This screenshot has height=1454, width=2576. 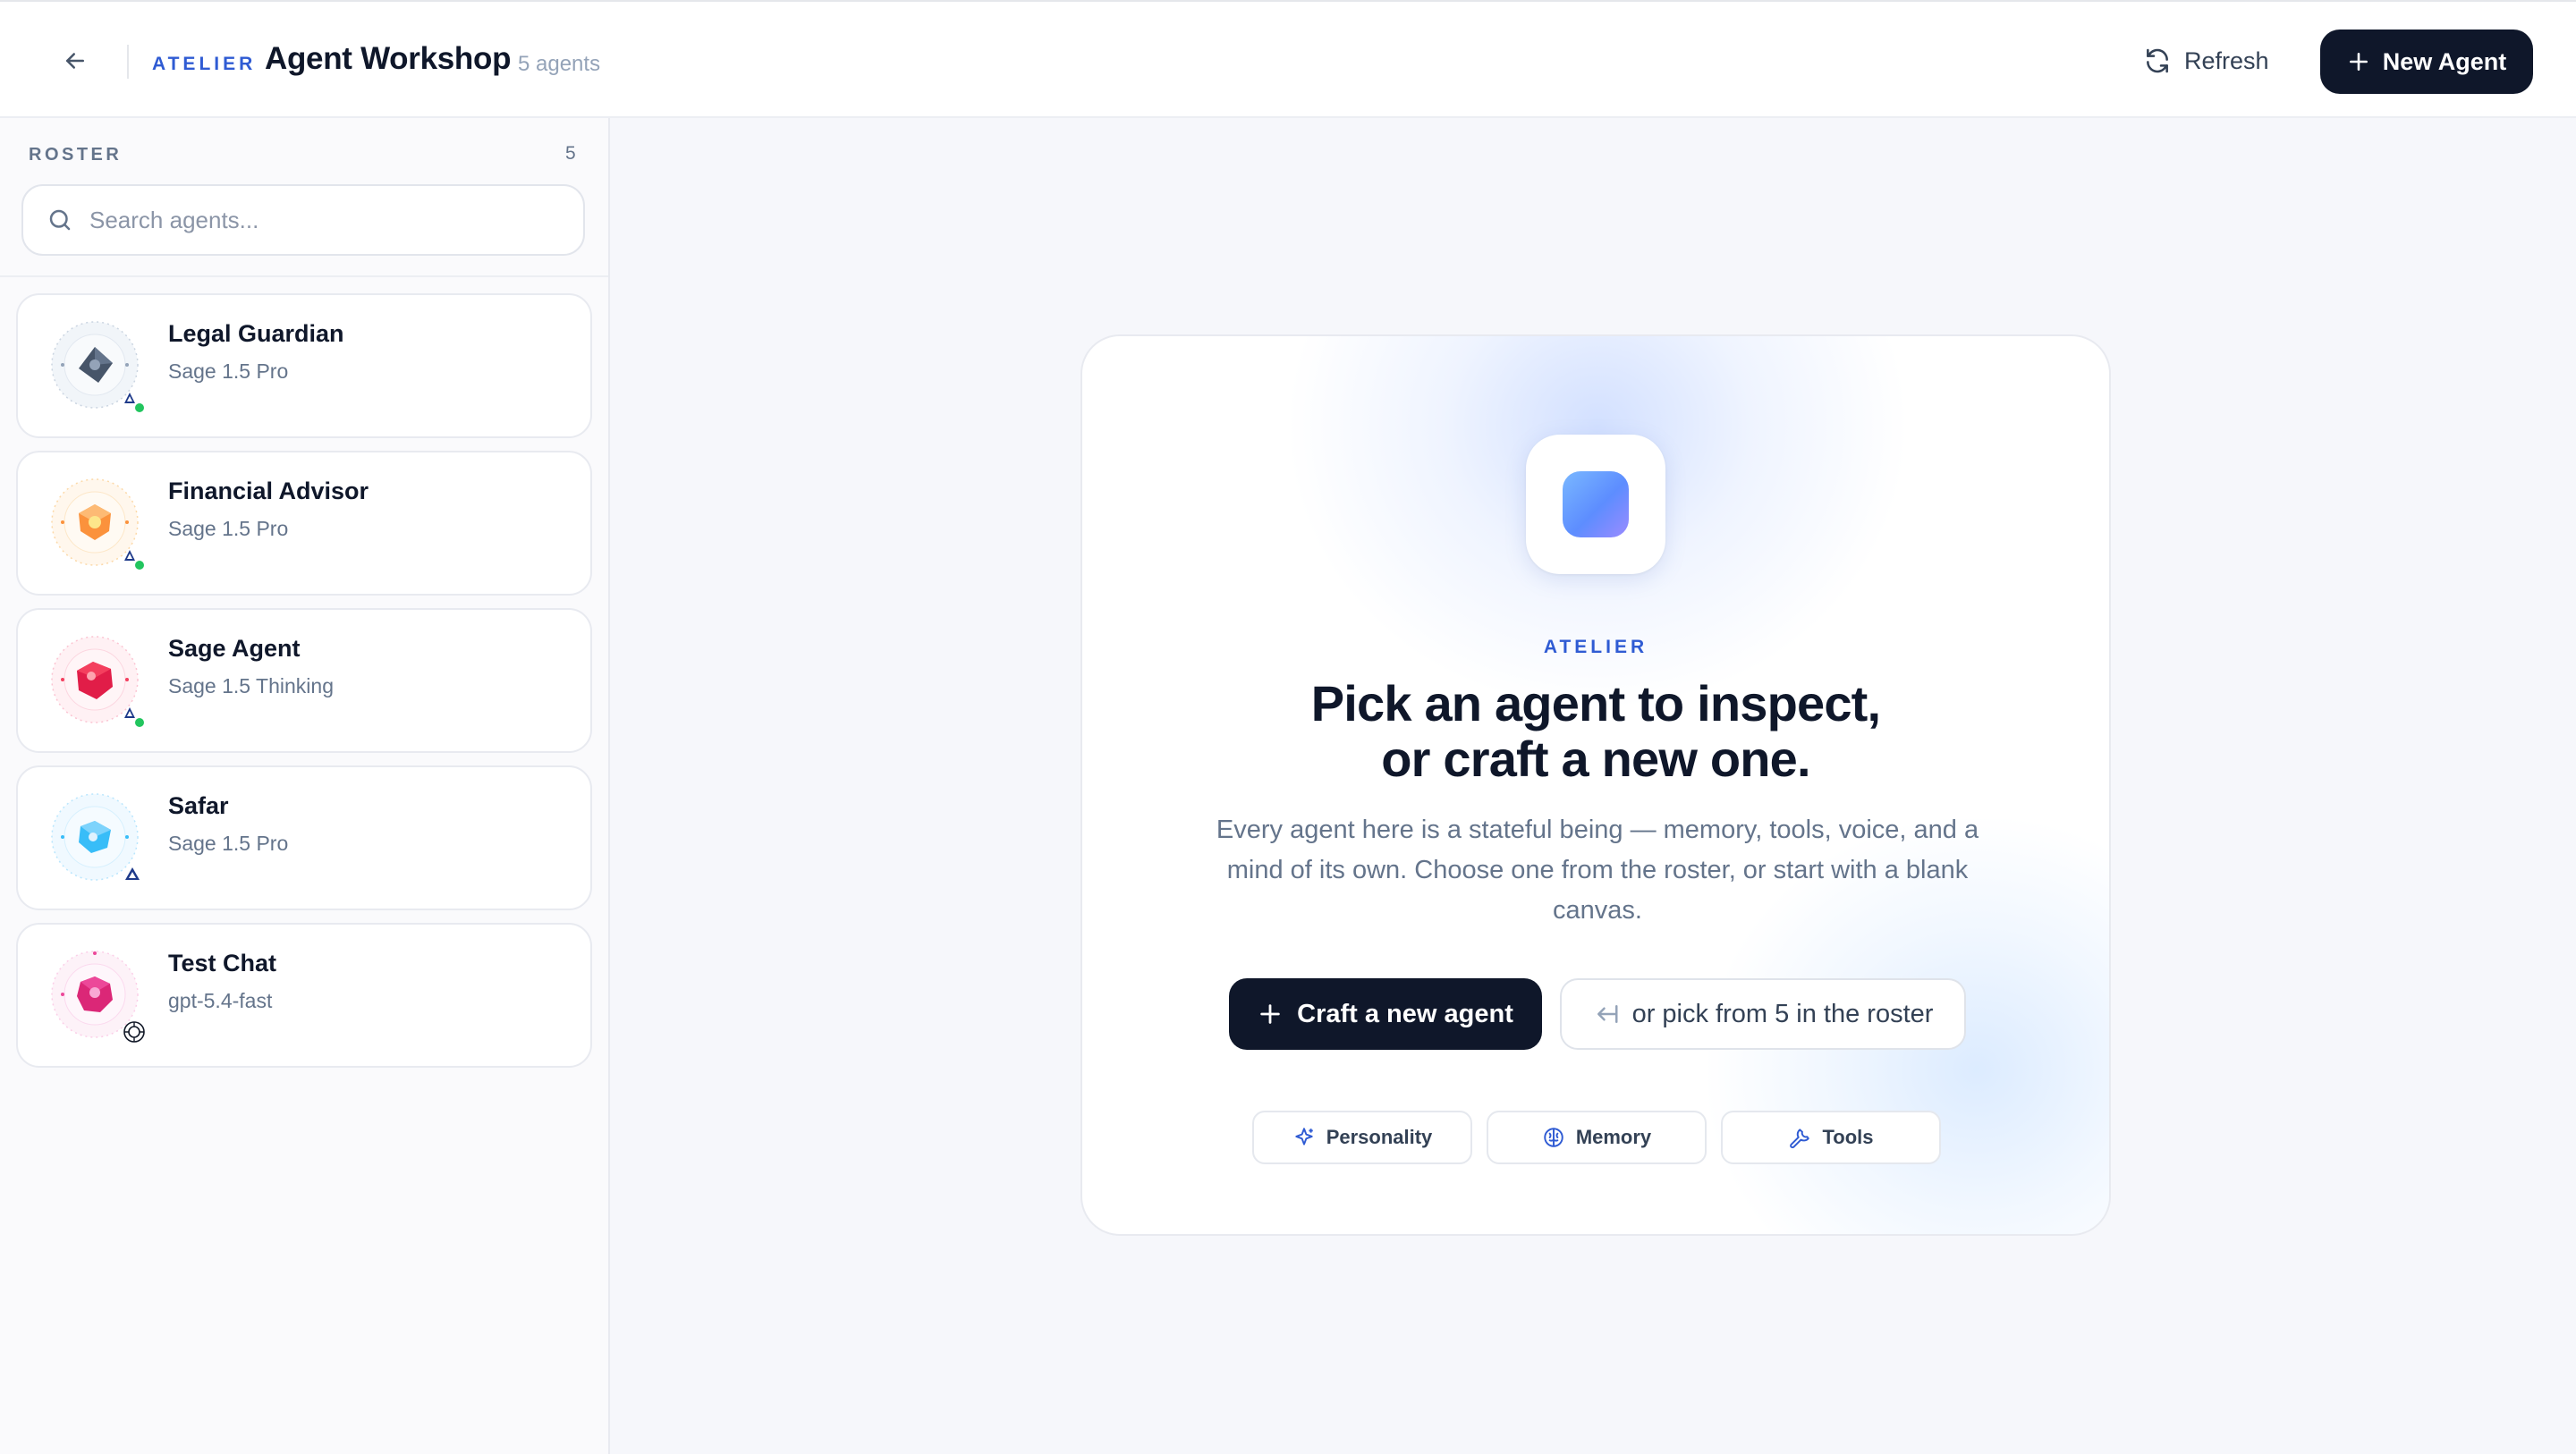 What do you see at coordinates (1782, 1014) in the screenshot?
I see `pick-label: or pick from 5 in the roster` at bounding box center [1782, 1014].